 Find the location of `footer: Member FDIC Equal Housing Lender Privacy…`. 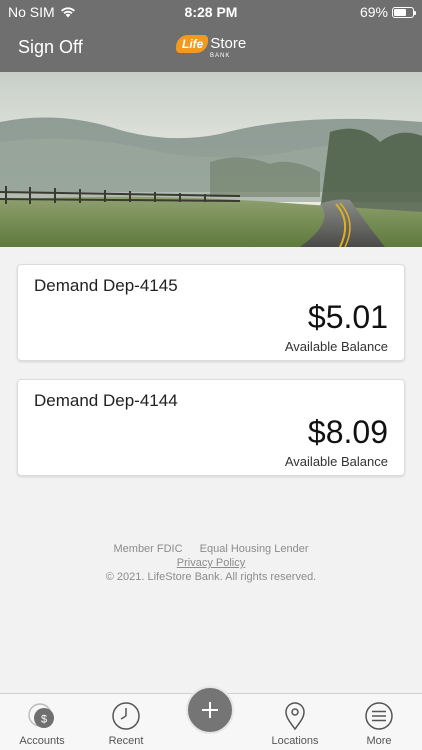

footer: Member FDIC Equal Housing Lender Privacy… is located at coordinates (211, 563).